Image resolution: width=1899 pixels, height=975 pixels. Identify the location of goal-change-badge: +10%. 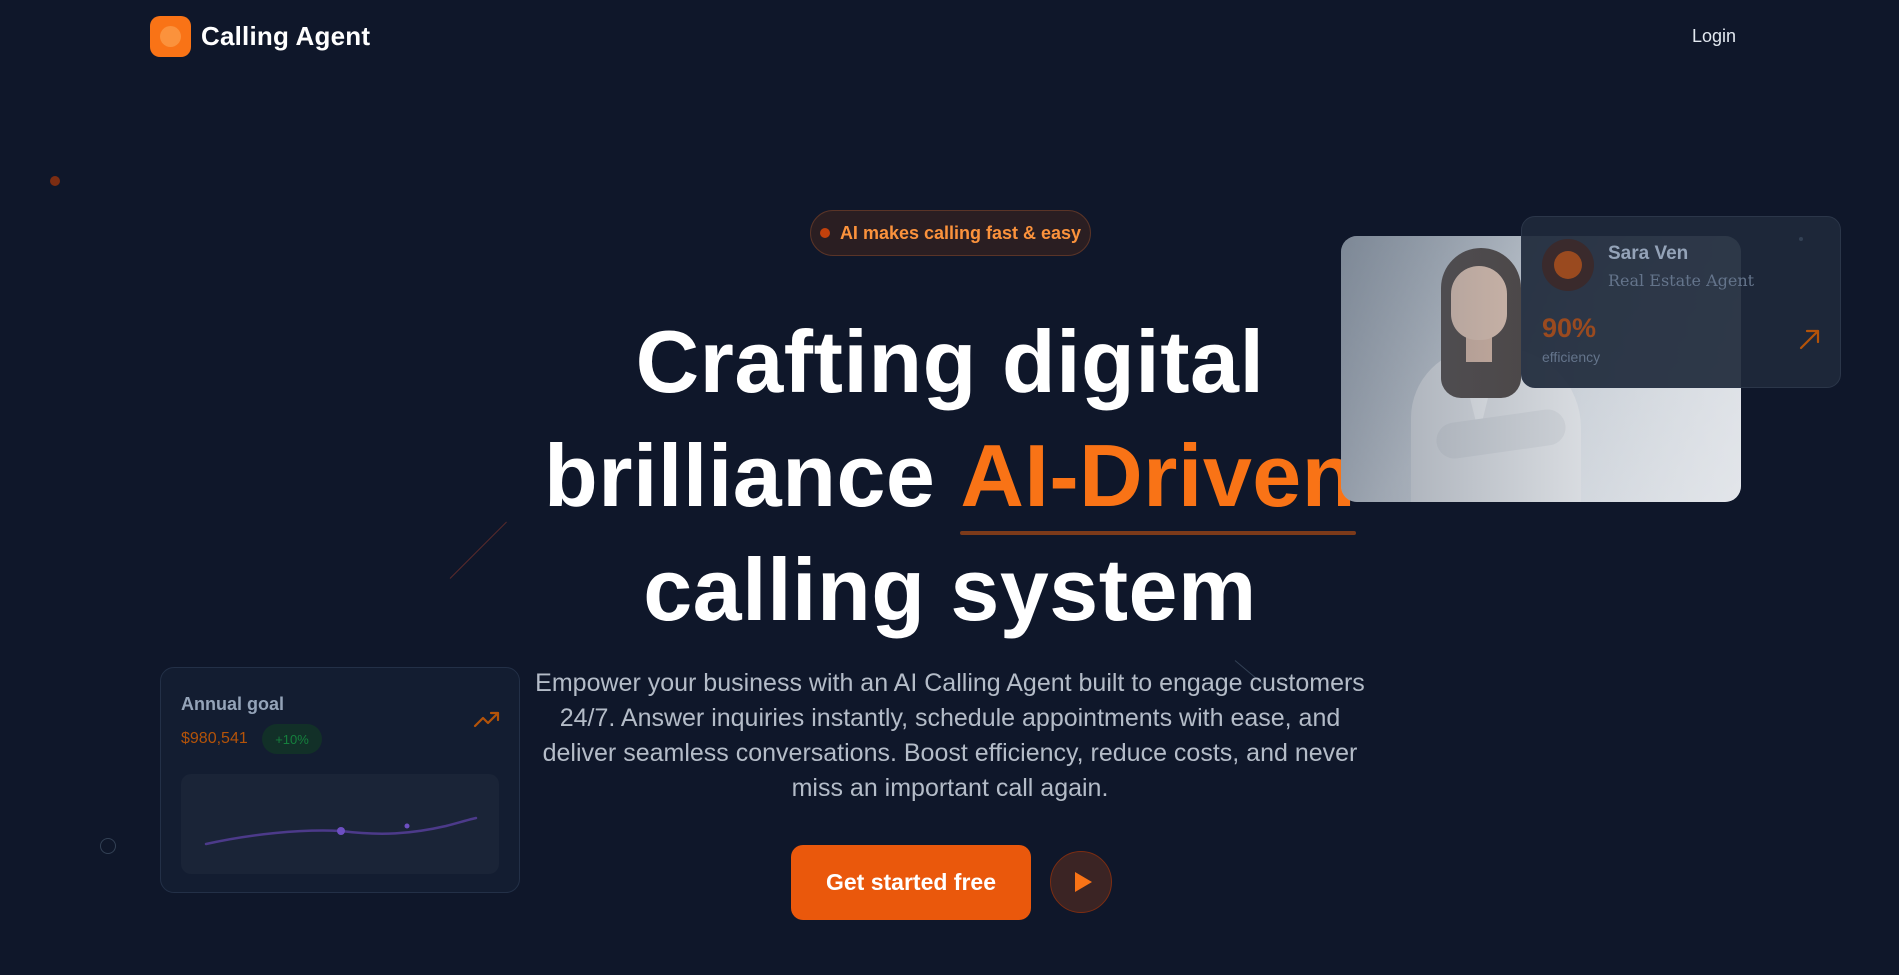
(292, 739).